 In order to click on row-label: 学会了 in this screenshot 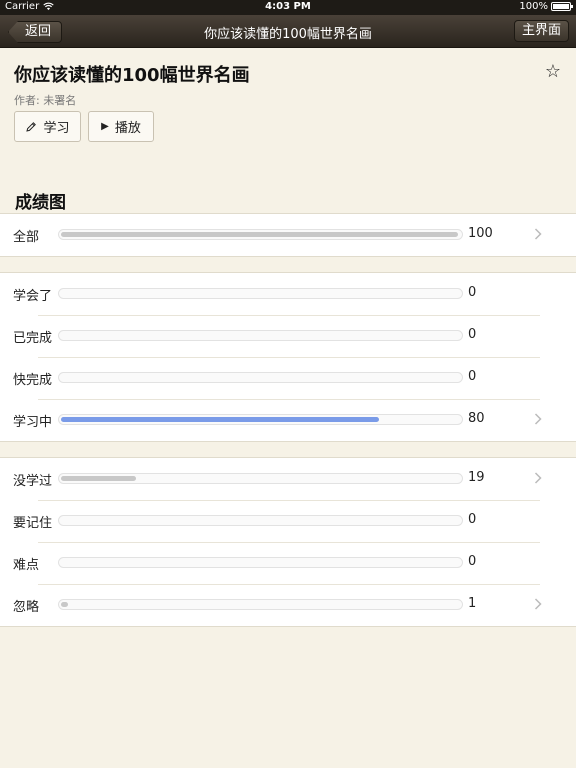, I will do `click(33, 296)`.